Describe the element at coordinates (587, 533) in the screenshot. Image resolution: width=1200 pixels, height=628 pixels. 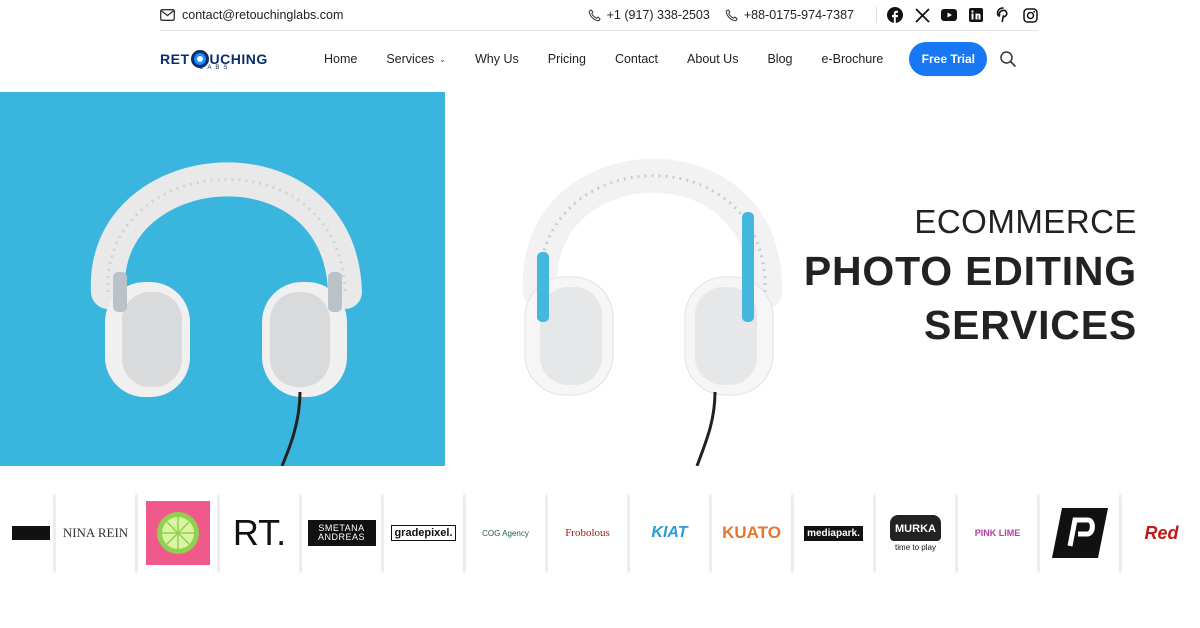
I see `client-logo: Frobolous` at that location.